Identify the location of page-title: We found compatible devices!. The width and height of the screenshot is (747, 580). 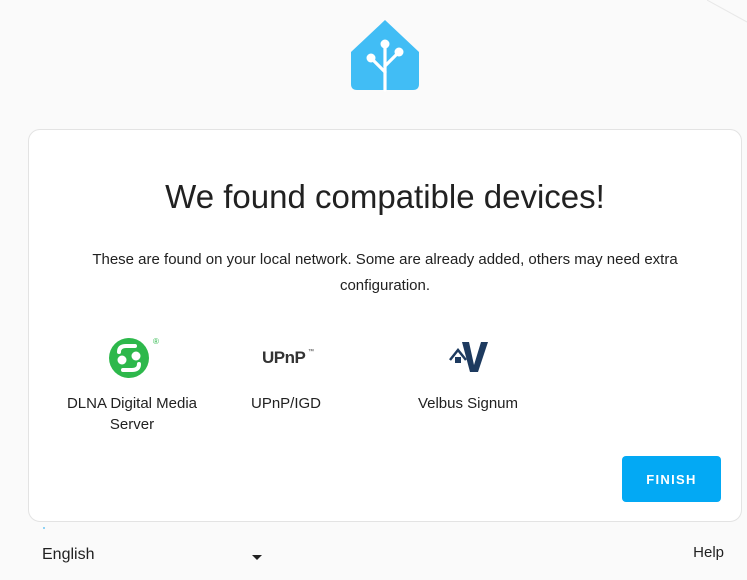
(385, 196).